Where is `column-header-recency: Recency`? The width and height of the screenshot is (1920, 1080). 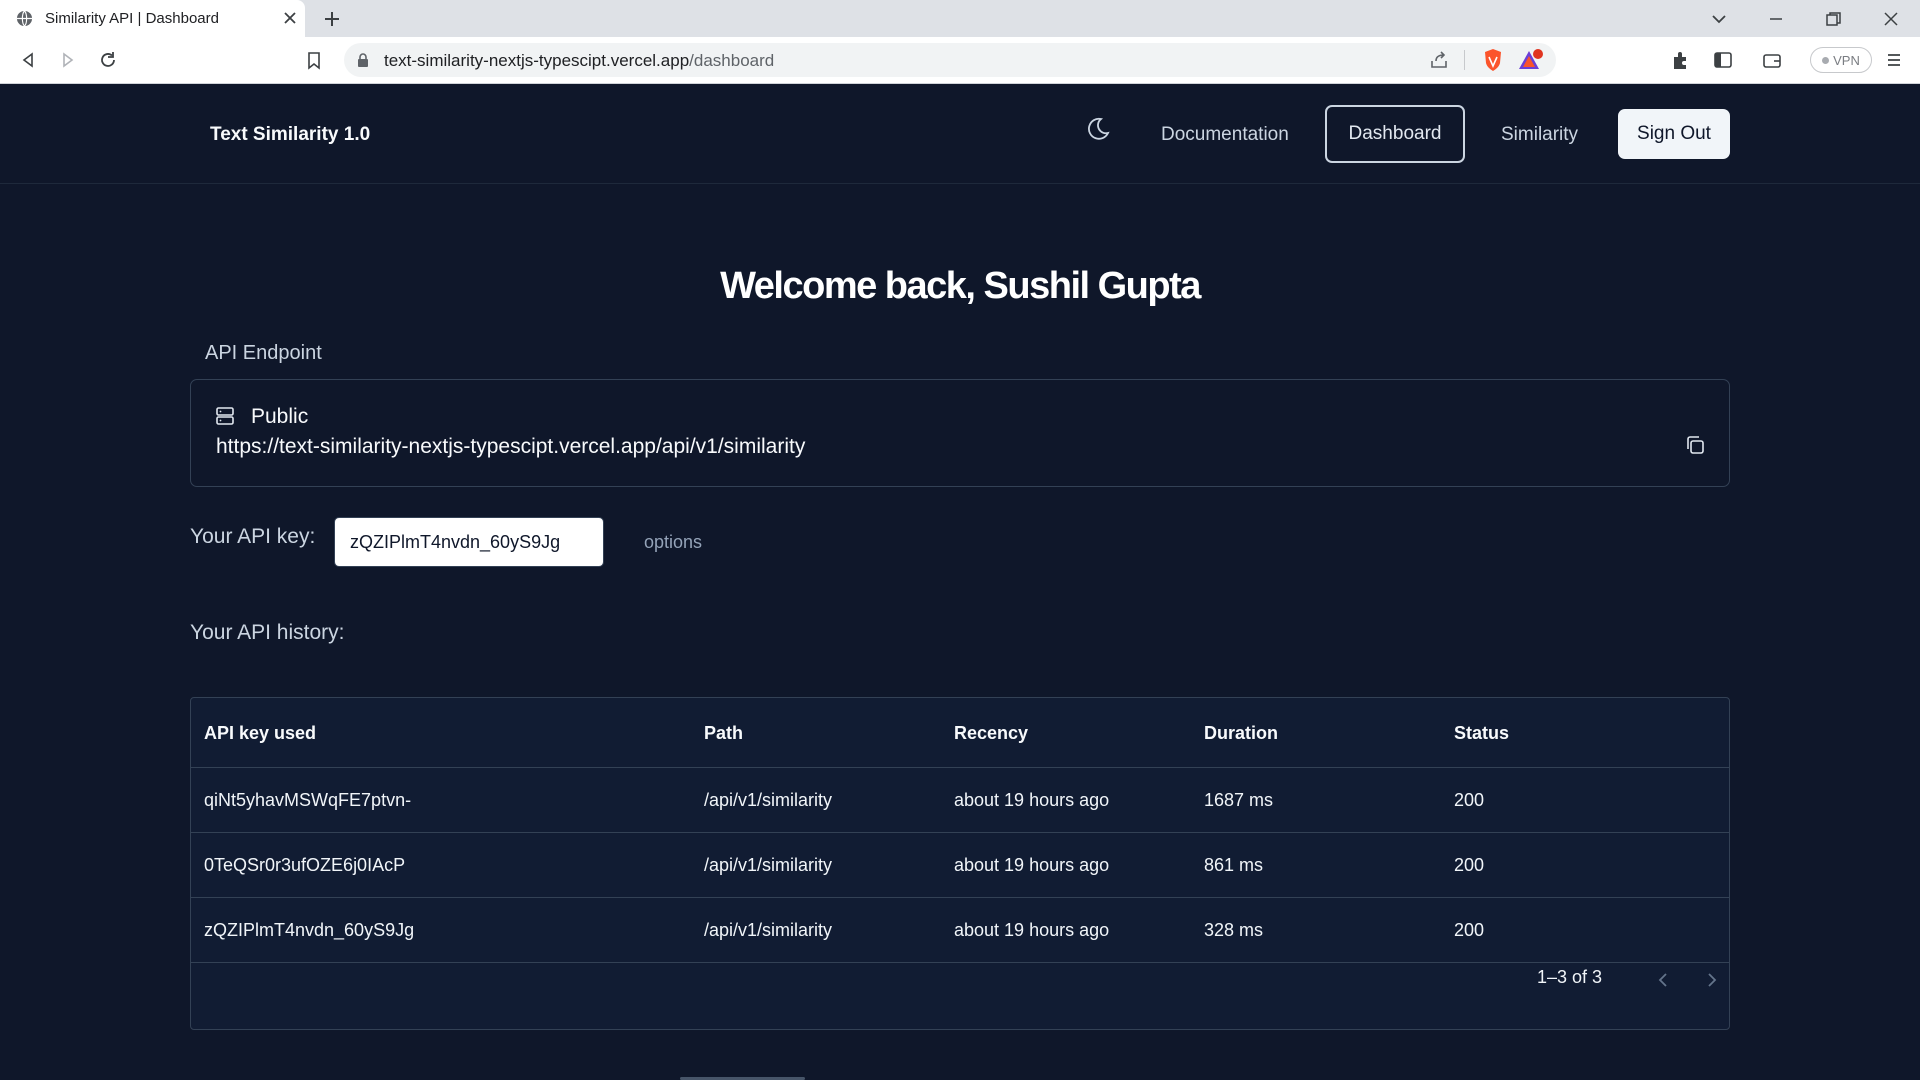 column-header-recency: Recency is located at coordinates (991, 733).